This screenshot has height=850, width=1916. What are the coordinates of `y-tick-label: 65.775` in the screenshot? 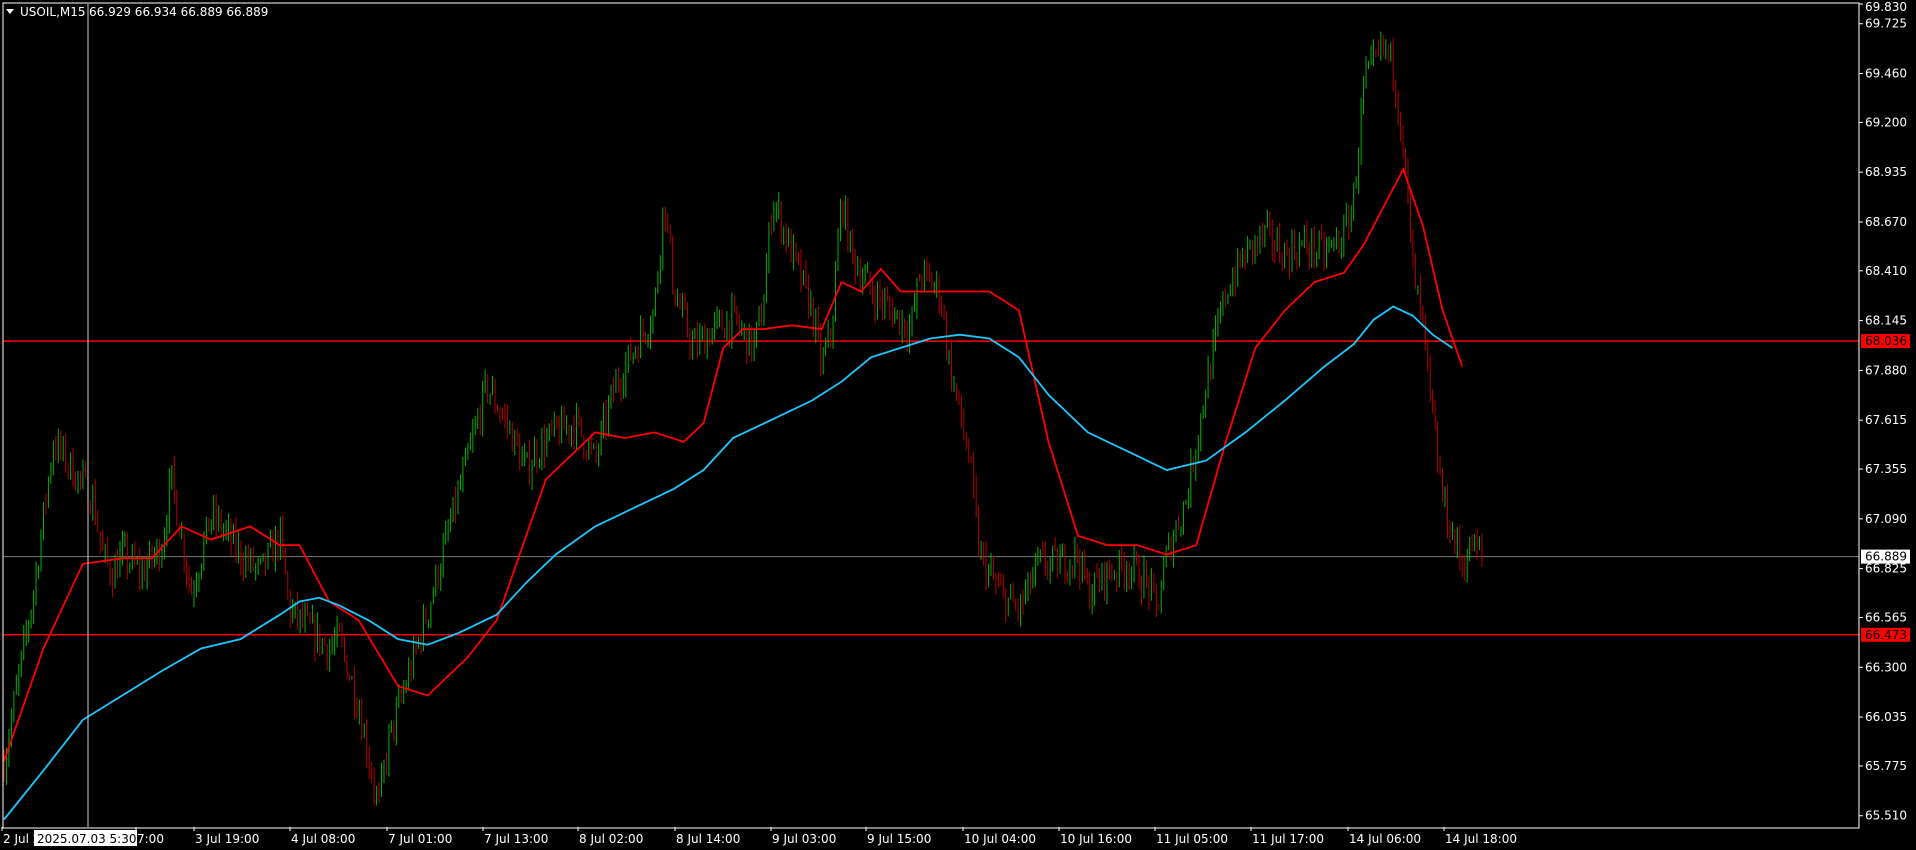 It's located at (1886, 766).